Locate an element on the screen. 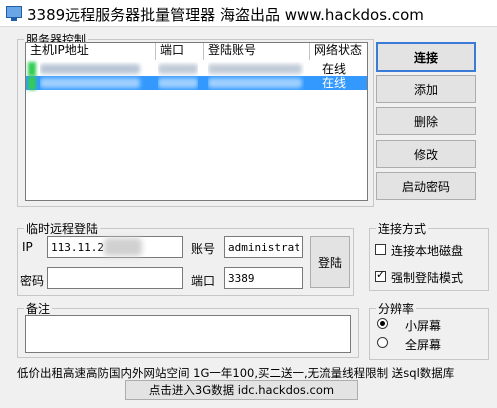 This screenshot has width=497, height=408. account-input is located at coordinates (263, 247).